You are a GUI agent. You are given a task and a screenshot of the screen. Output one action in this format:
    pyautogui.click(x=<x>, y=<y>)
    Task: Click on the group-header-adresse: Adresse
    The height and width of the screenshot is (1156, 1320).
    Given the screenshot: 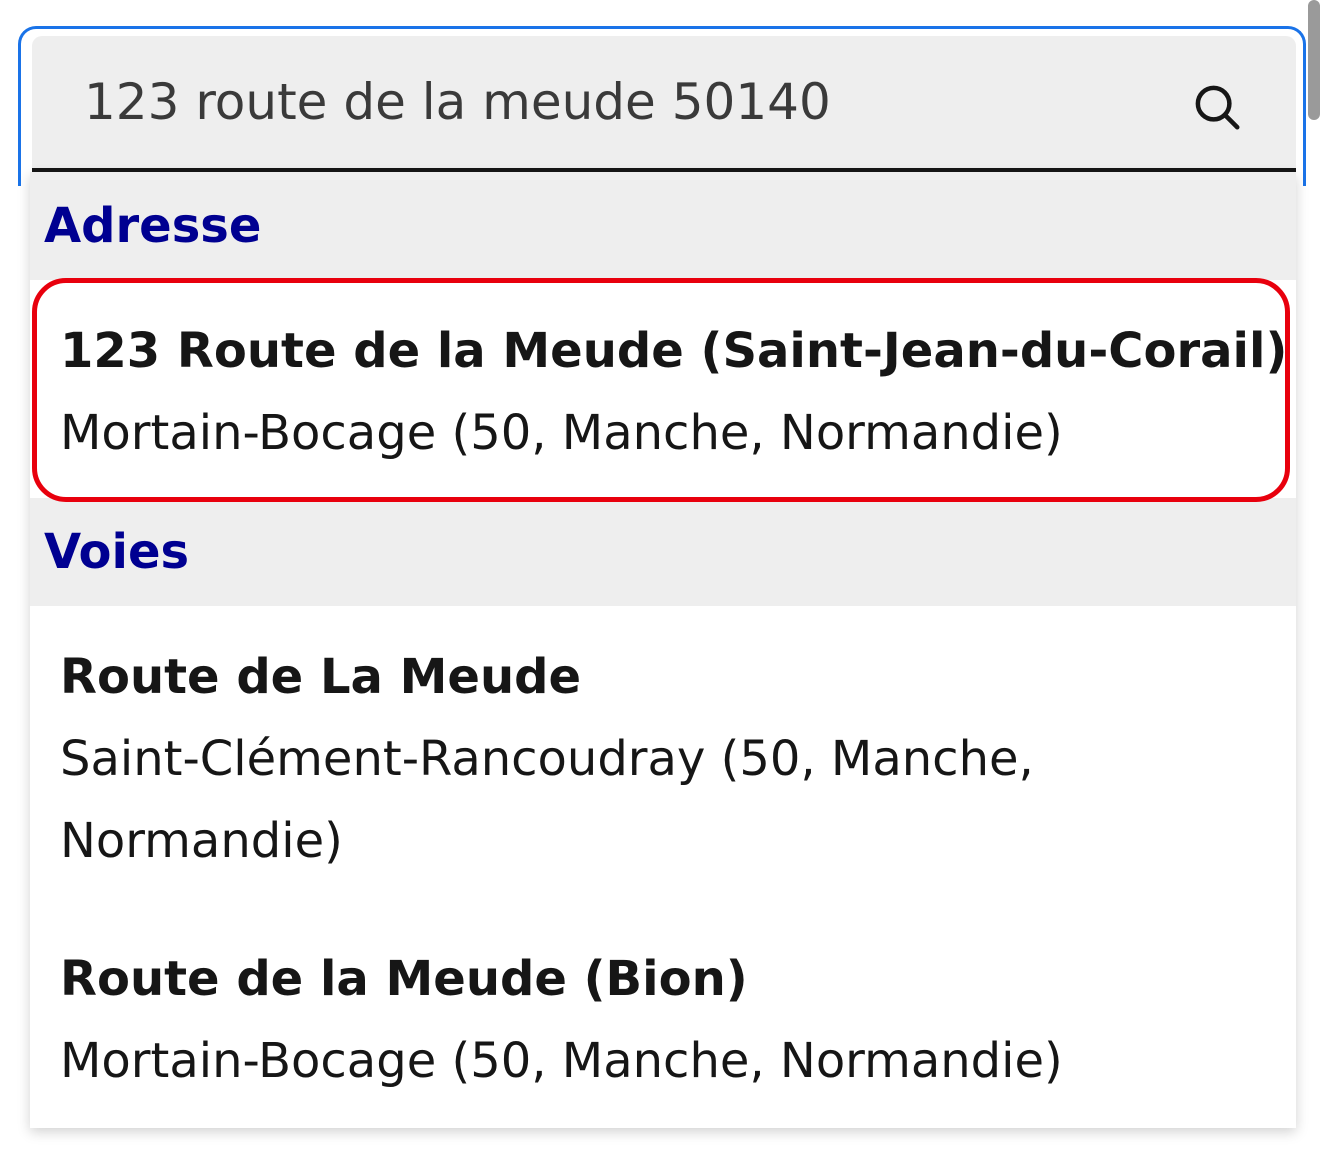 What is the action you would take?
    pyautogui.click(x=663, y=226)
    